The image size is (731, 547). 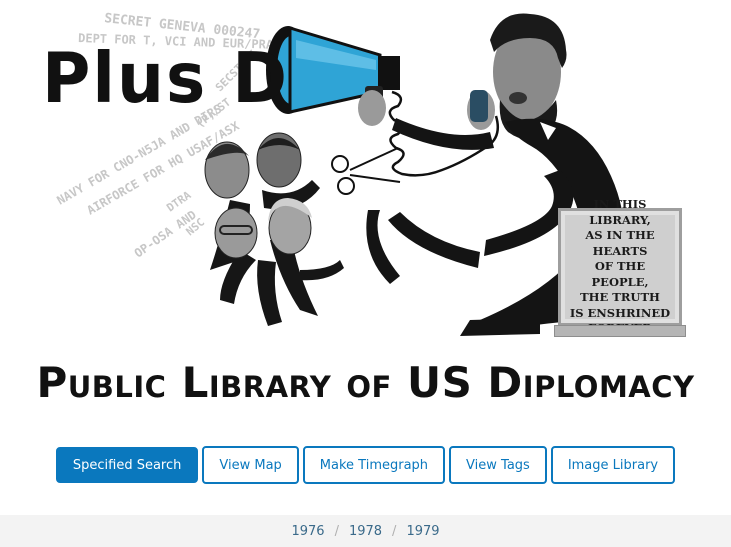 I want to click on plaque-base, so click(x=620, y=331).